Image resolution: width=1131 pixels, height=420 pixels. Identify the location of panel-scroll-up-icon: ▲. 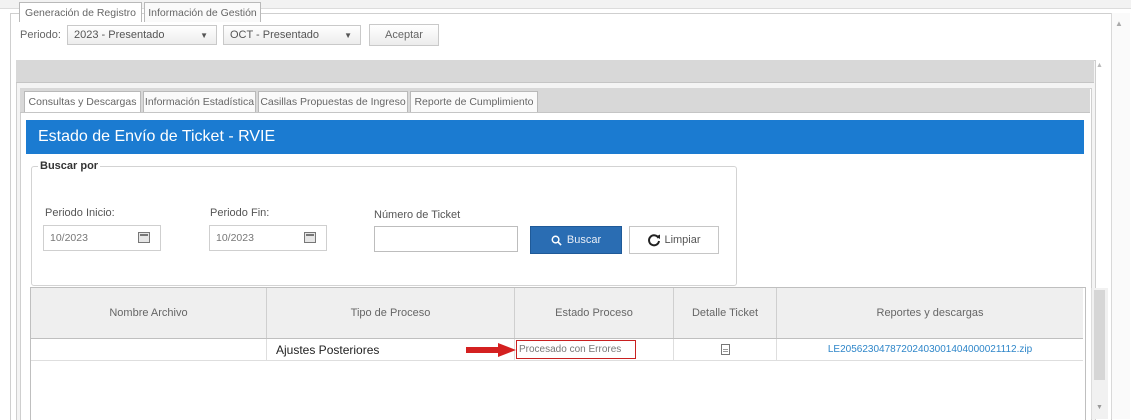
(1099, 65).